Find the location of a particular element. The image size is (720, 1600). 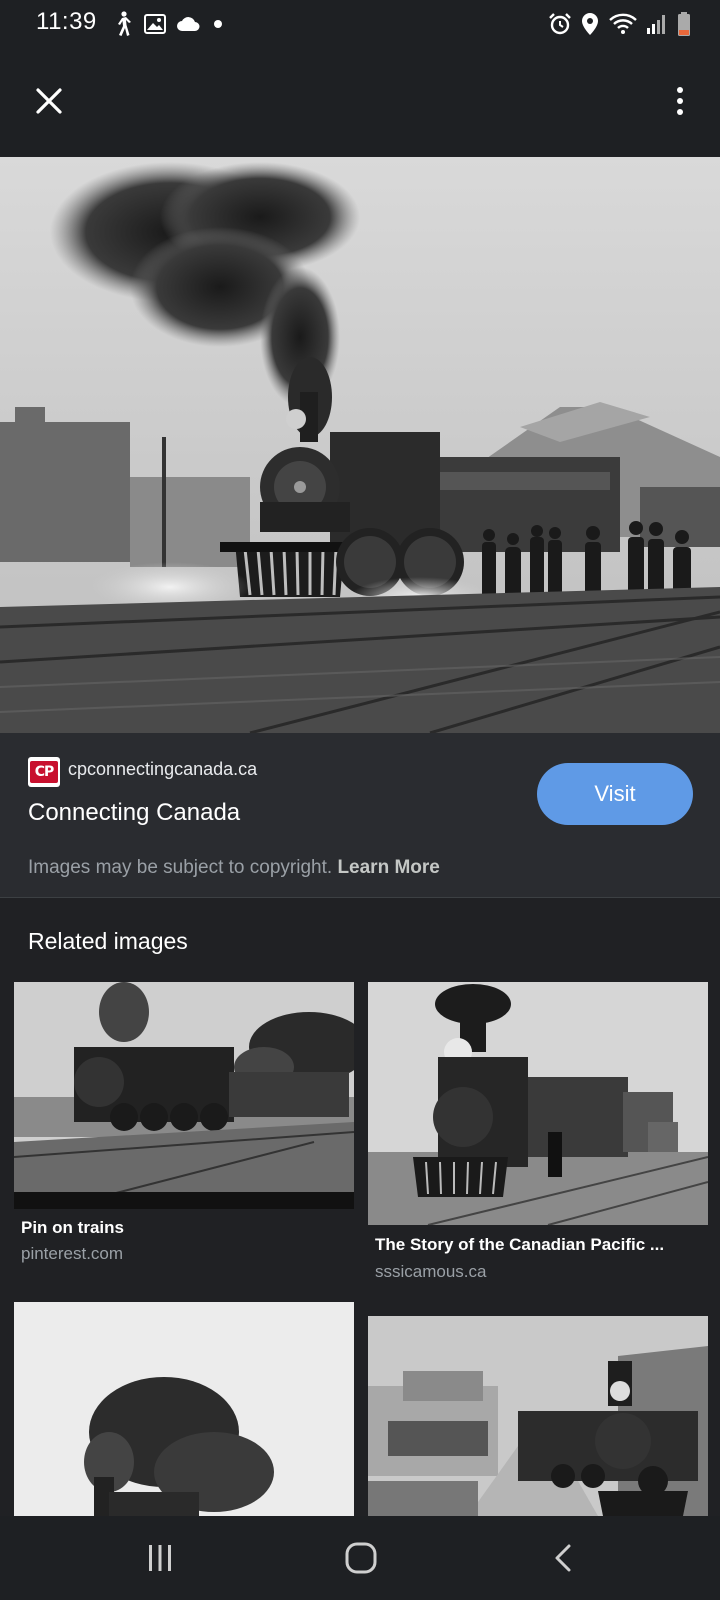

dot-icon is located at coordinates (218, 24).